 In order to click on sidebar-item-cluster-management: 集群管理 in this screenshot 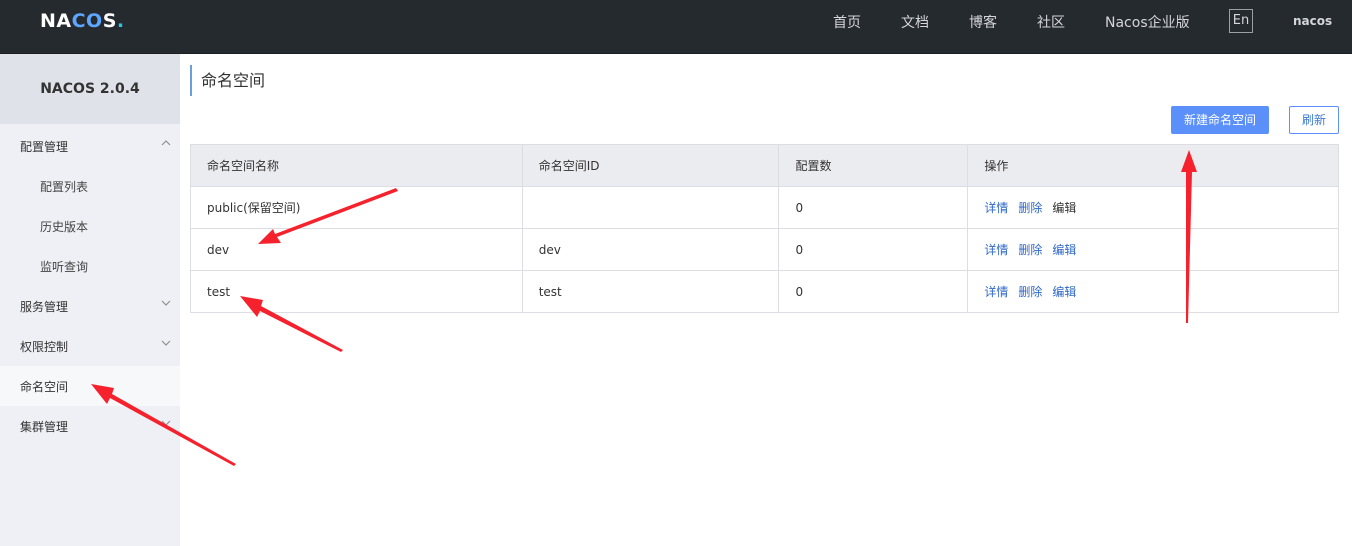, I will do `click(90, 426)`.